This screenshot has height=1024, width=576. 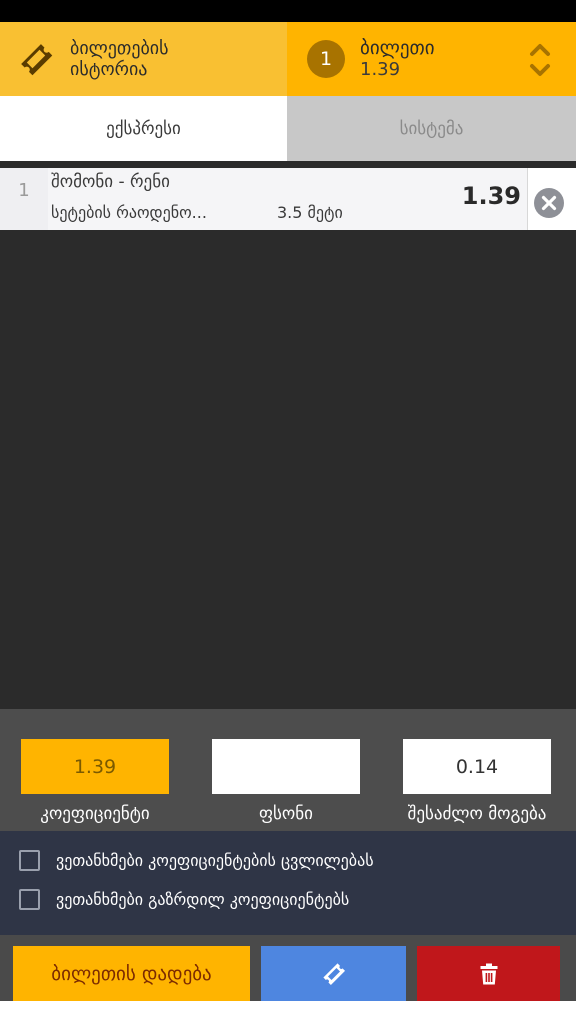 What do you see at coordinates (397, 48) in the screenshot?
I see `betslip-title: ბილეთი` at bounding box center [397, 48].